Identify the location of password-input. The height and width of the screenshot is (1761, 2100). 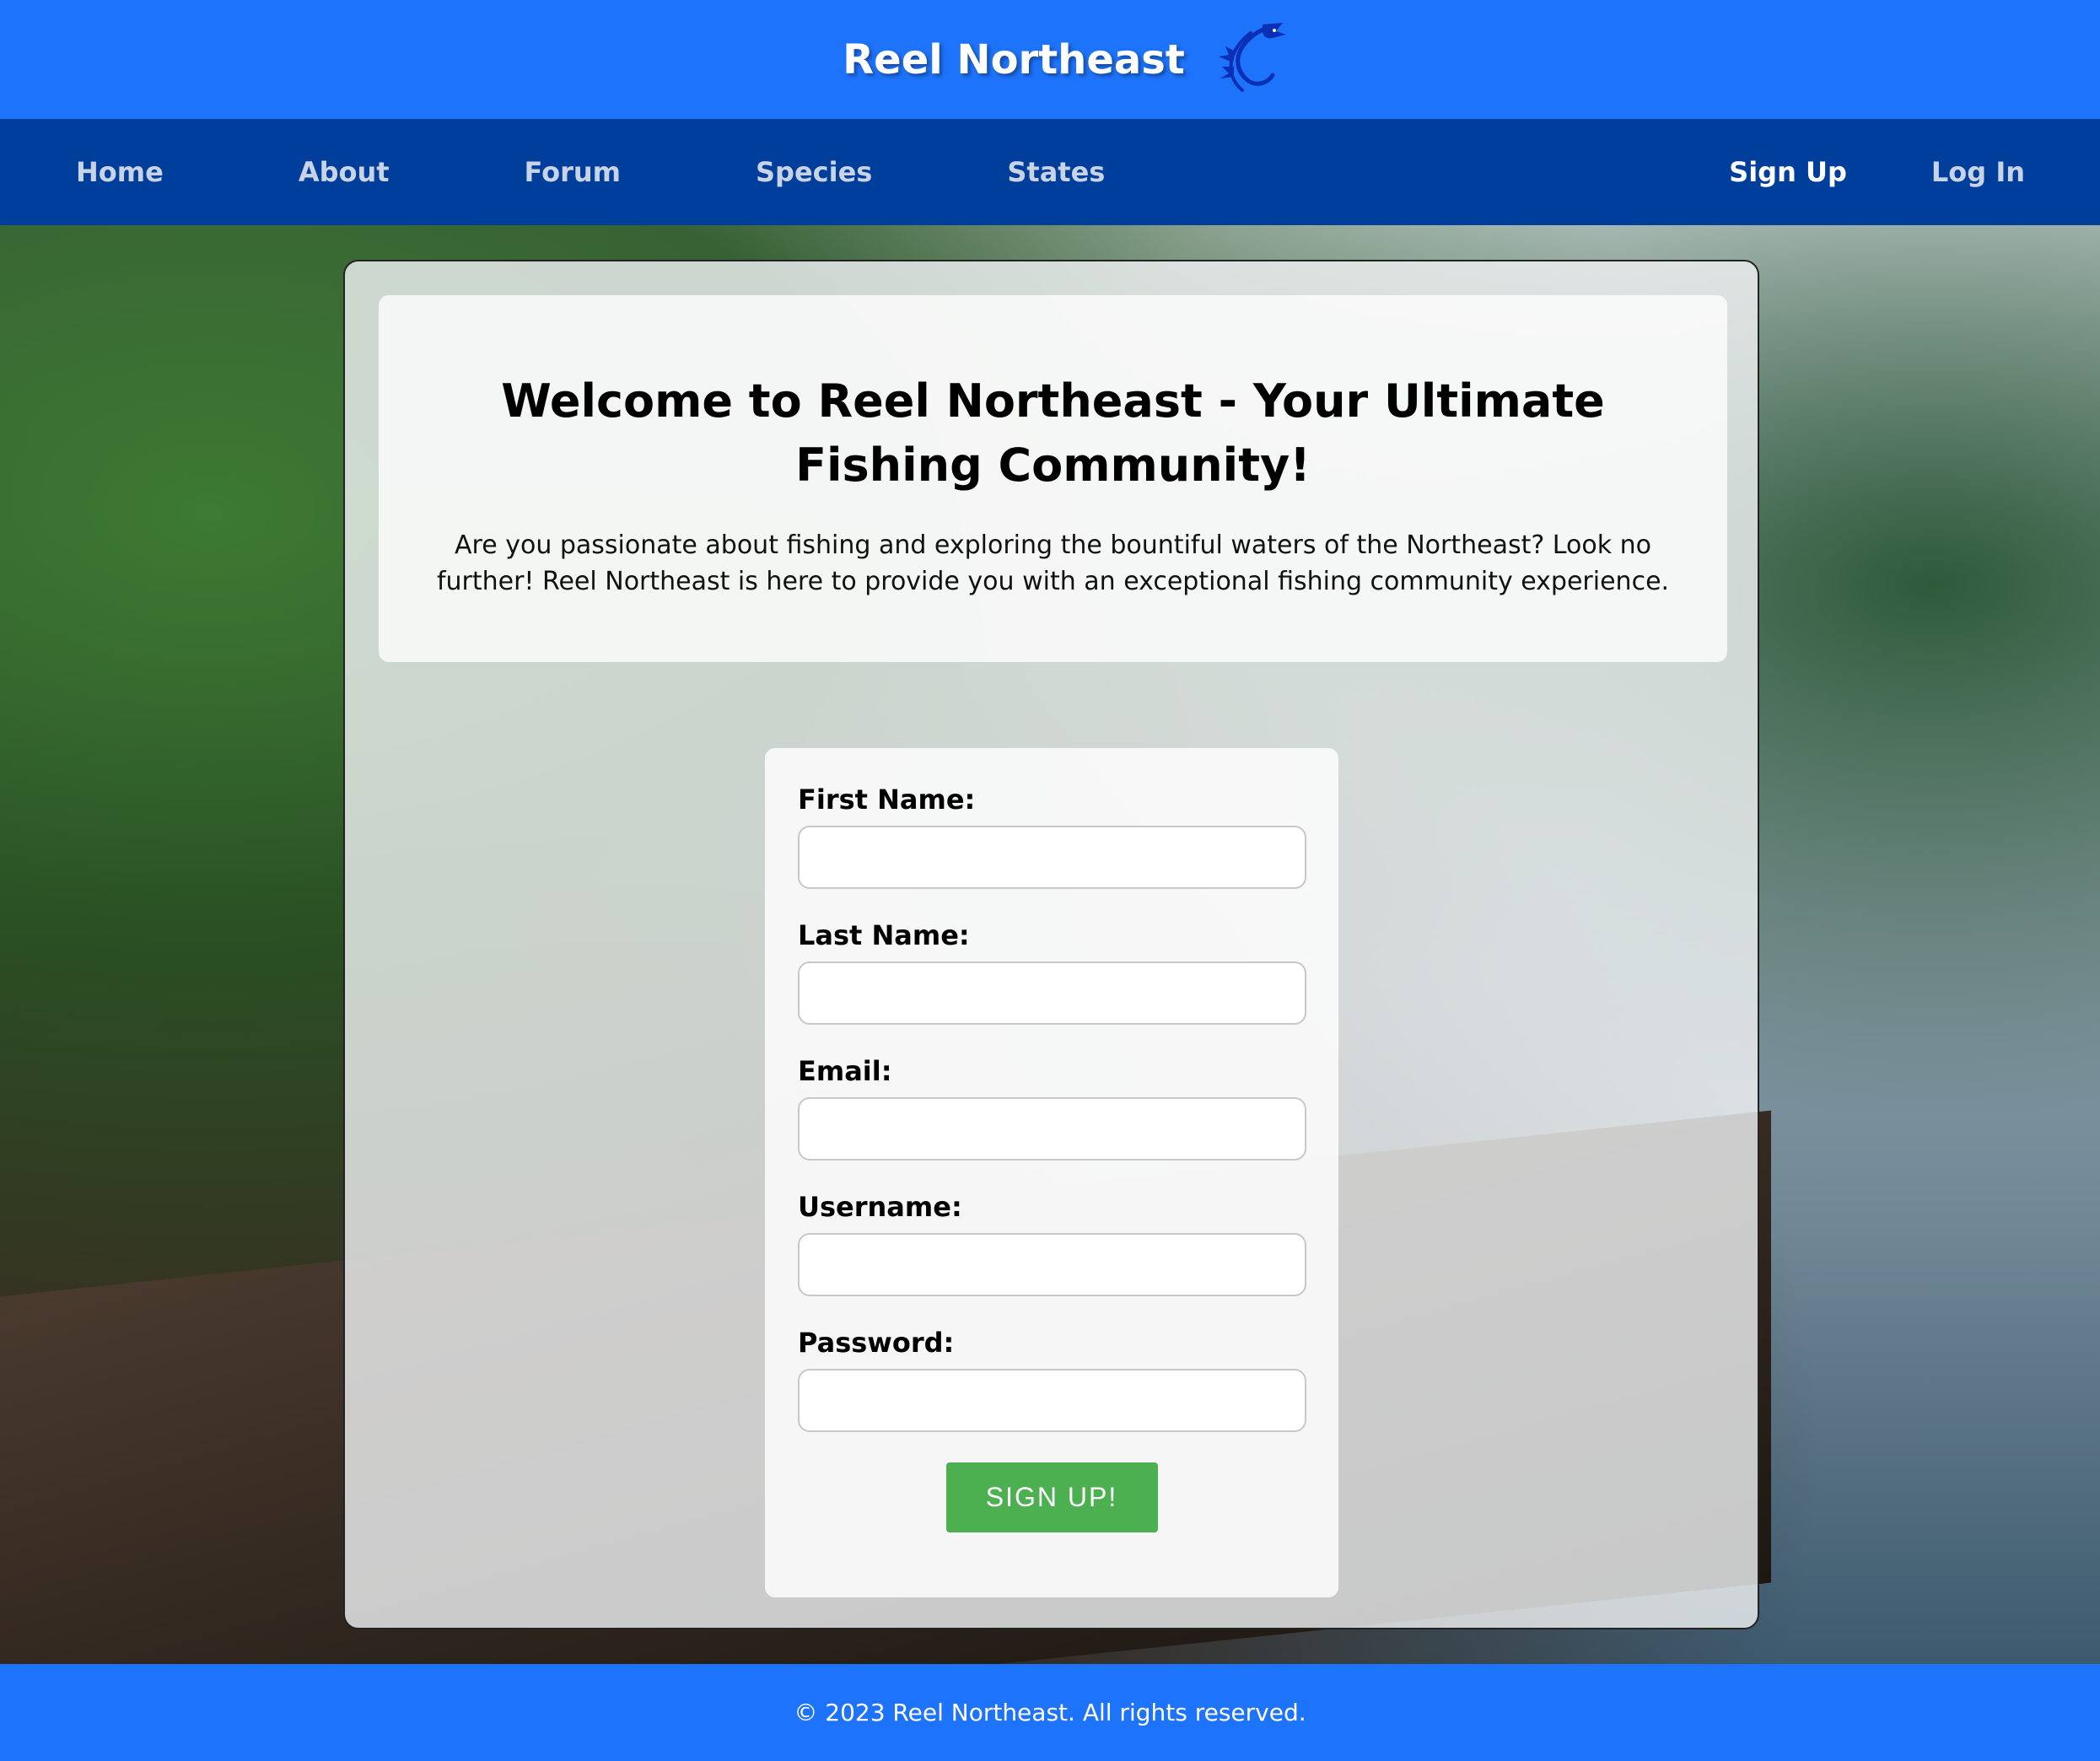
(1052, 1400).